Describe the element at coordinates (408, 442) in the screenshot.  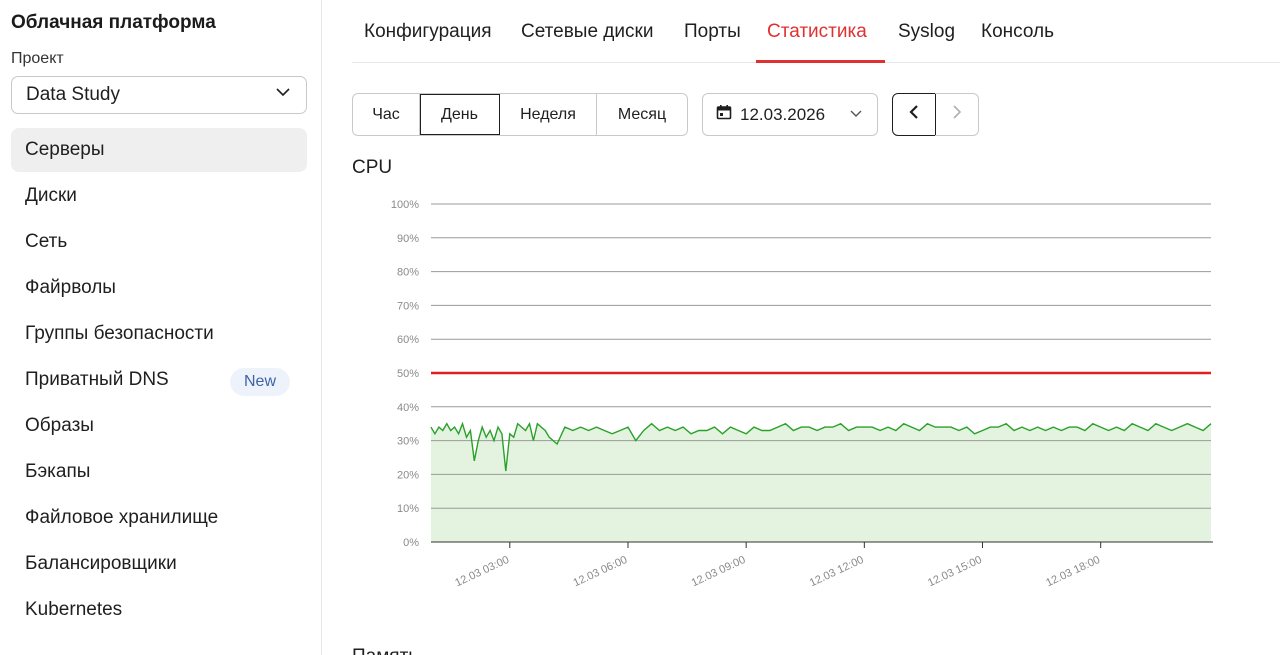
I see `y-tick-label: 30%` at that location.